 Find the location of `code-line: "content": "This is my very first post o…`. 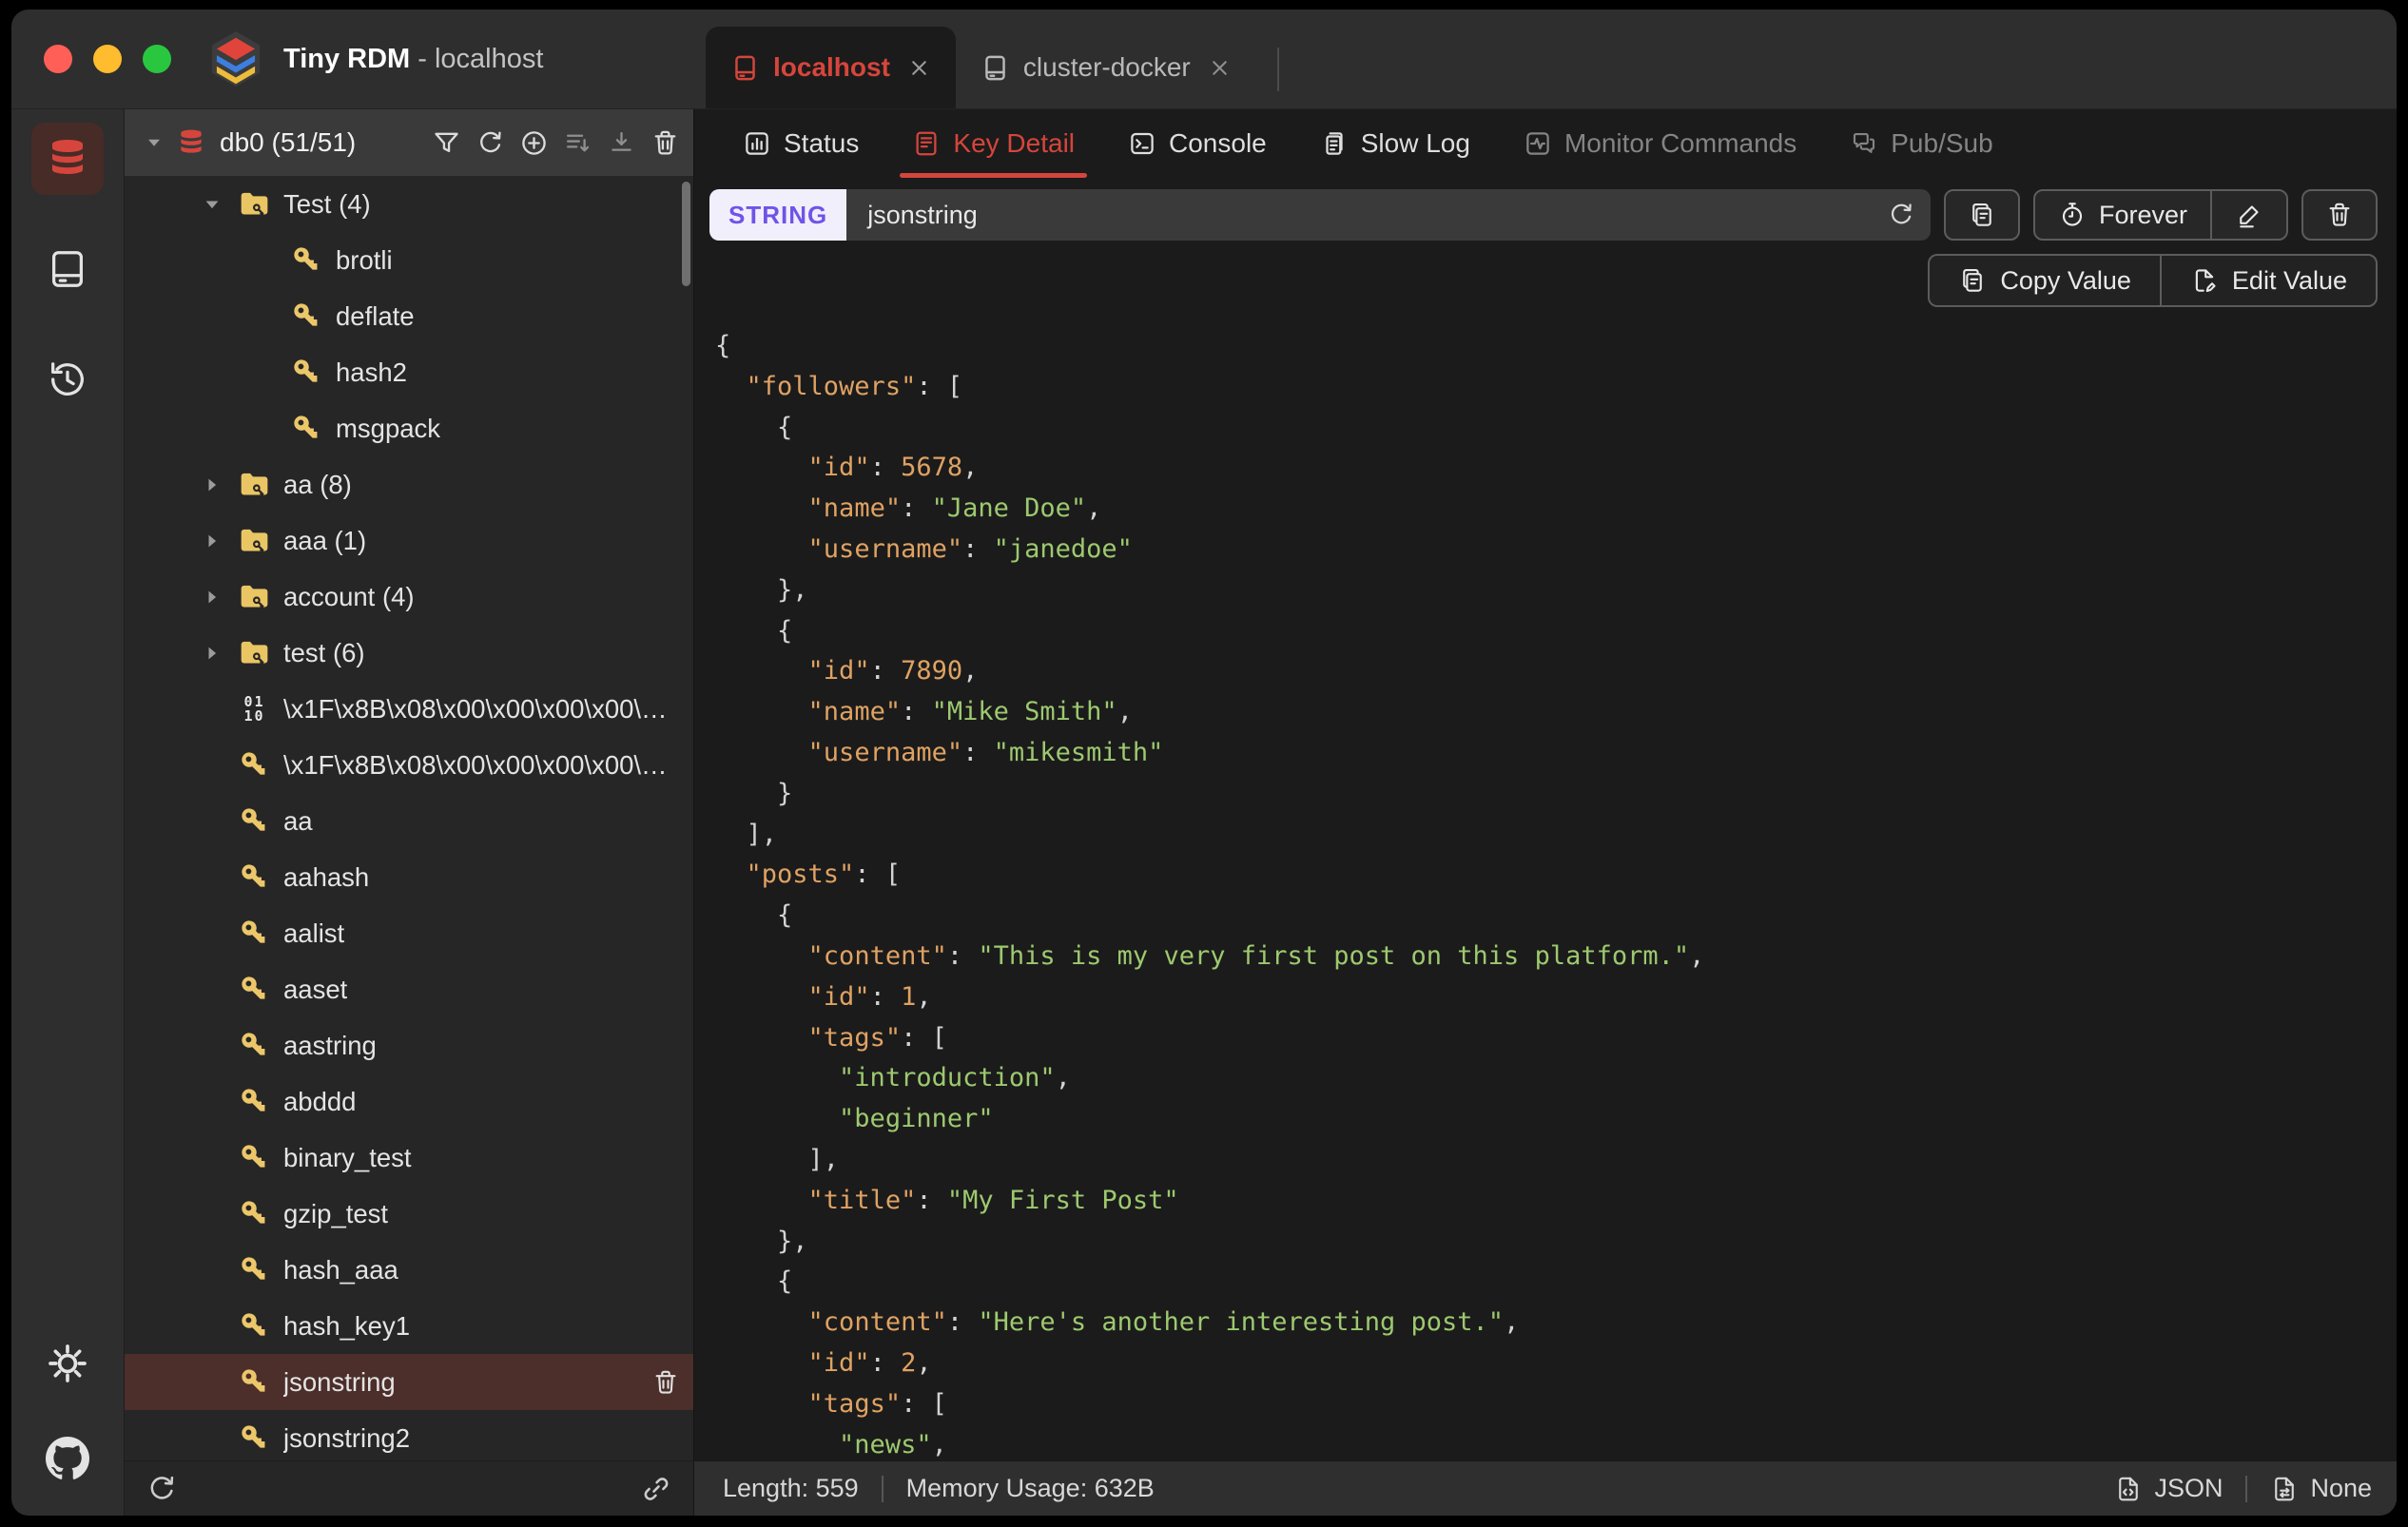

code-line: "content": "This is my very first post o… is located at coordinates (1256, 956).